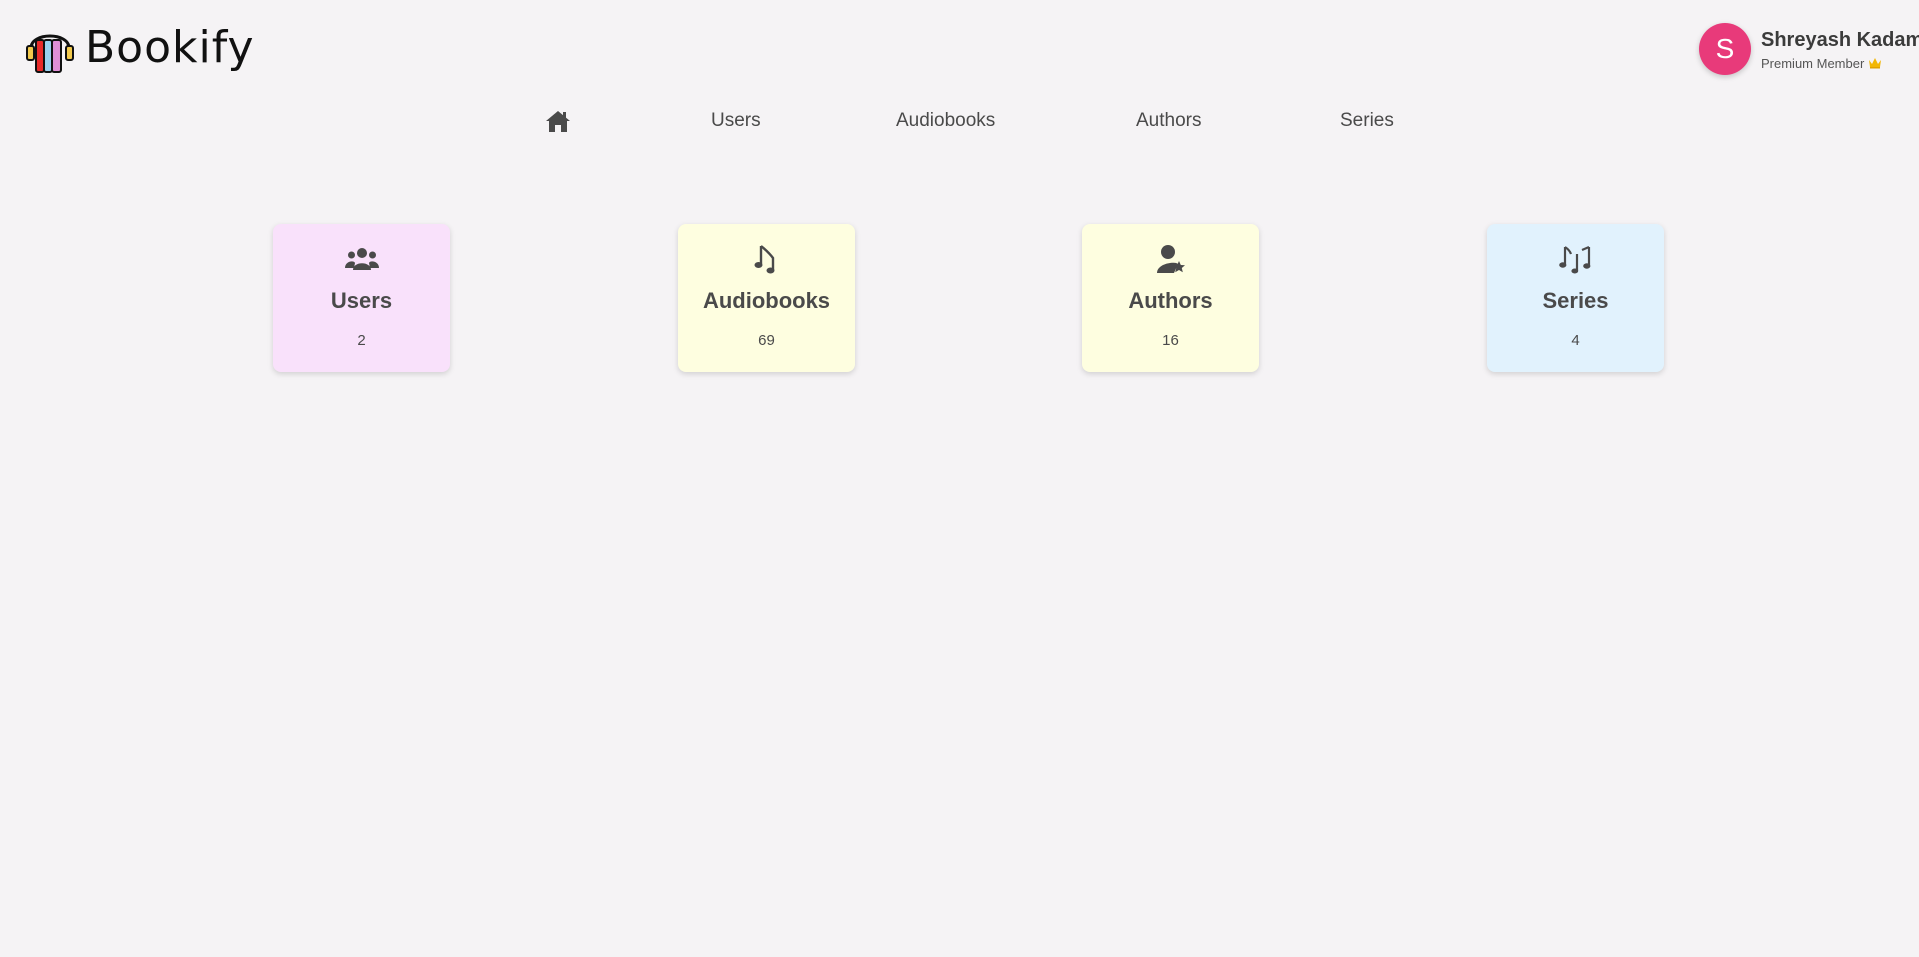  I want to click on card-audiobooks-title: Audiobooks, so click(766, 300).